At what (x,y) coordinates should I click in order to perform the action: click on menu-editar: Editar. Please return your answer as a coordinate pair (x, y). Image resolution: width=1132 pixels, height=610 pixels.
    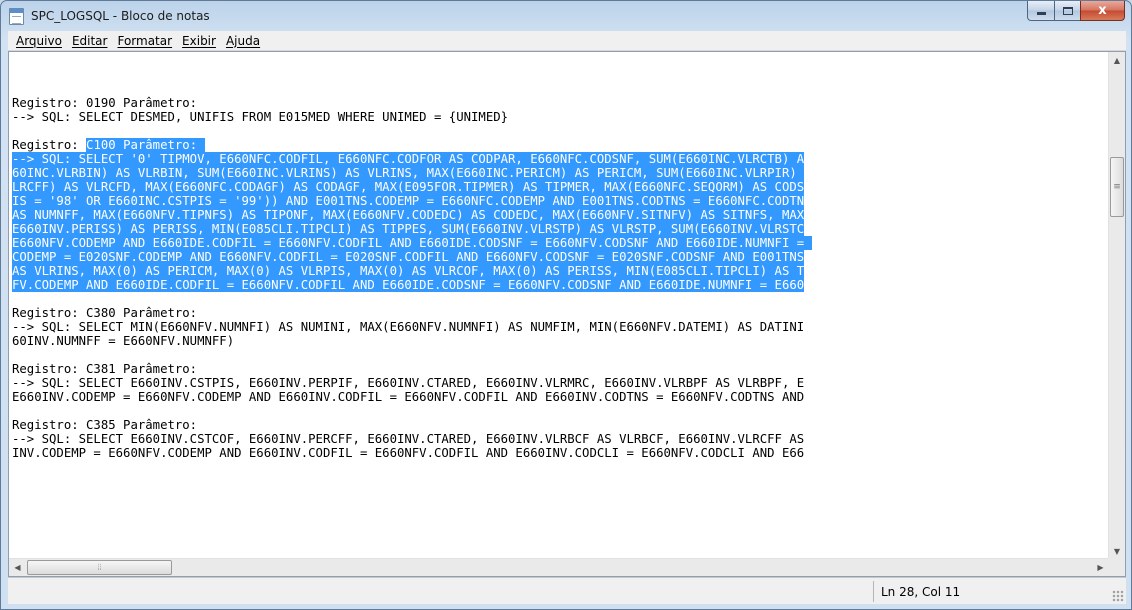
    Looking at the image, I should click on (90, 41).